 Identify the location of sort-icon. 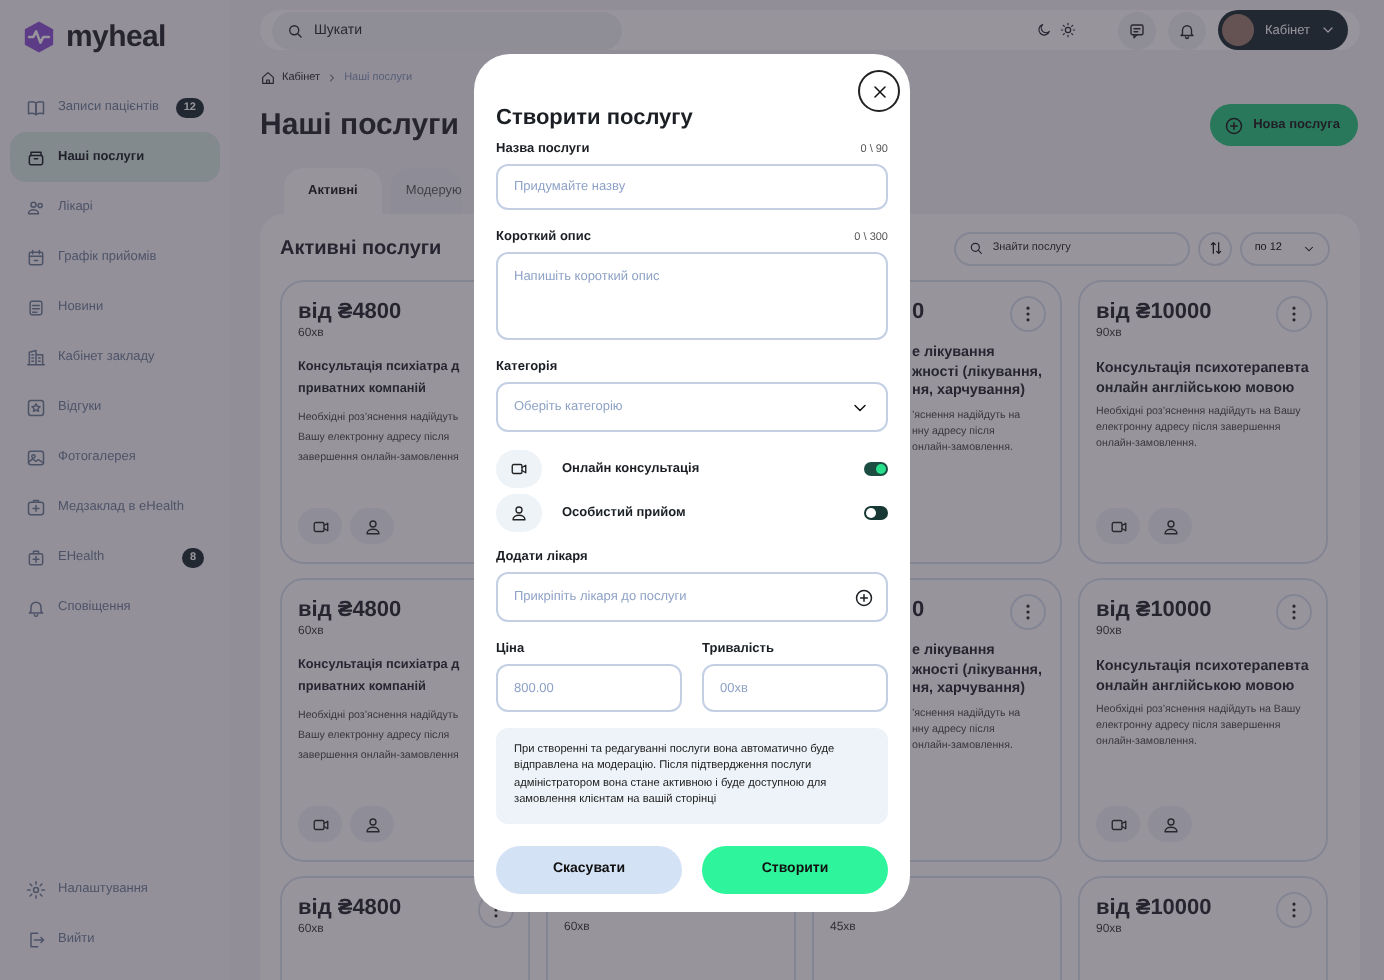
(1215, 248).